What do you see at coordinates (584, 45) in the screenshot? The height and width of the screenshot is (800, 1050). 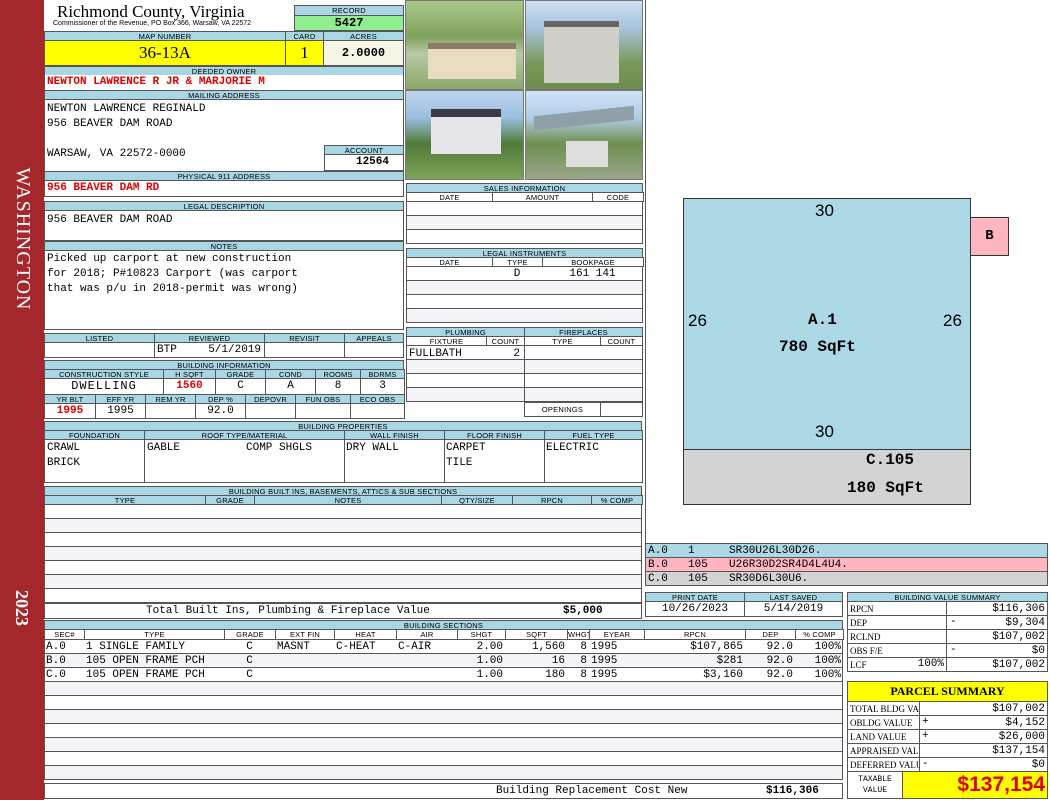 I see `photo-house-front` at bounding box center [584, 45].